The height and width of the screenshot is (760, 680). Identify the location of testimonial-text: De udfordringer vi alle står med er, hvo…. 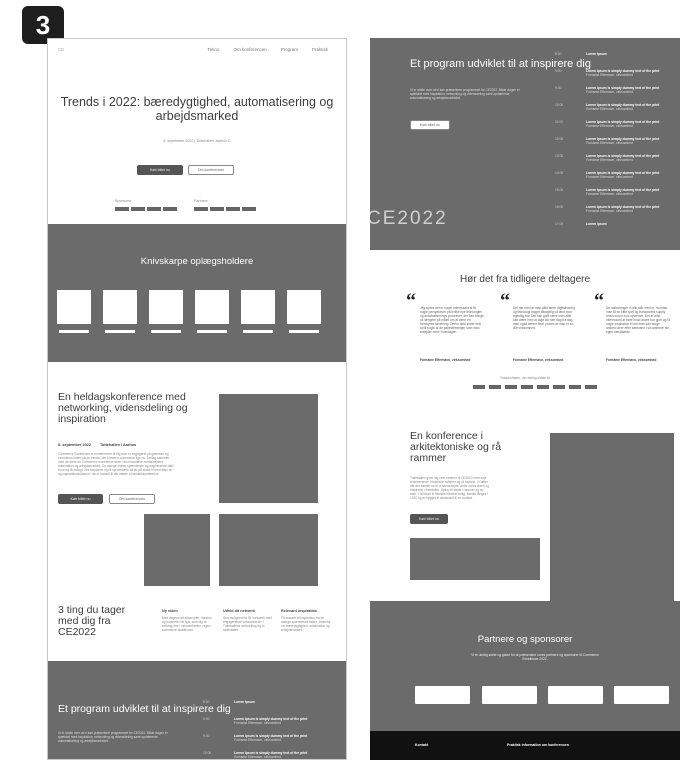
(638, 320).